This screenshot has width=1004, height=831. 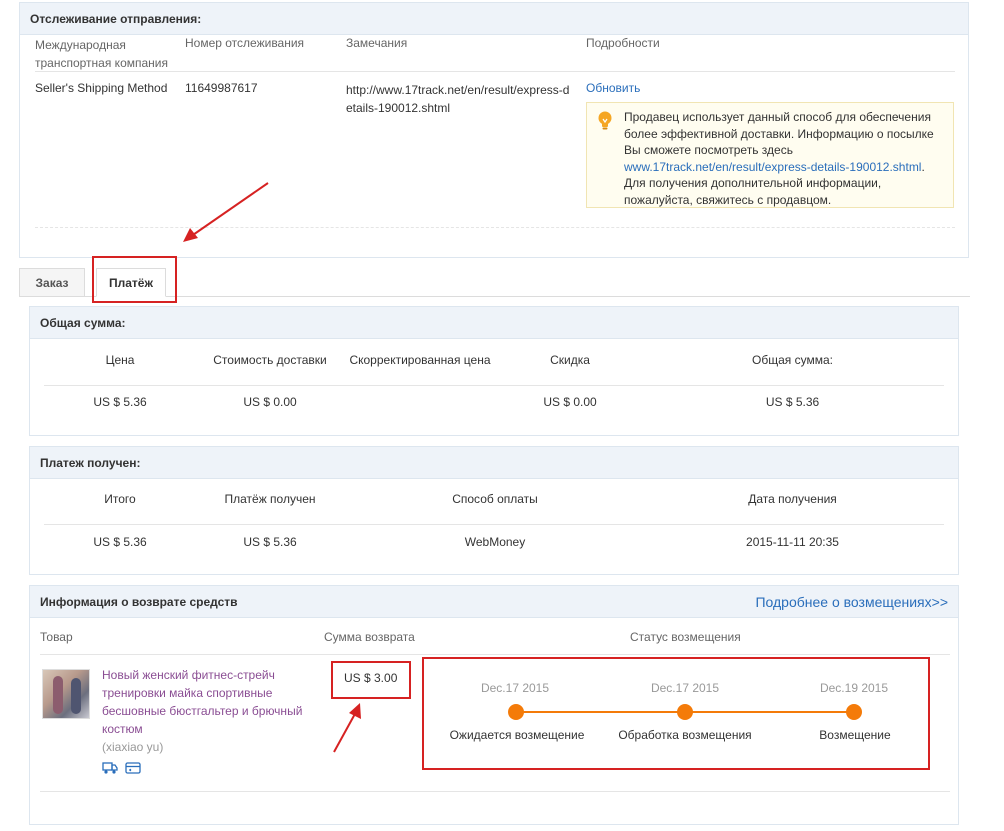 What do you see at coordinates (495, 542) in the screenshot?
I see `method-value: WebMoney` at bounding box center [495, 542].